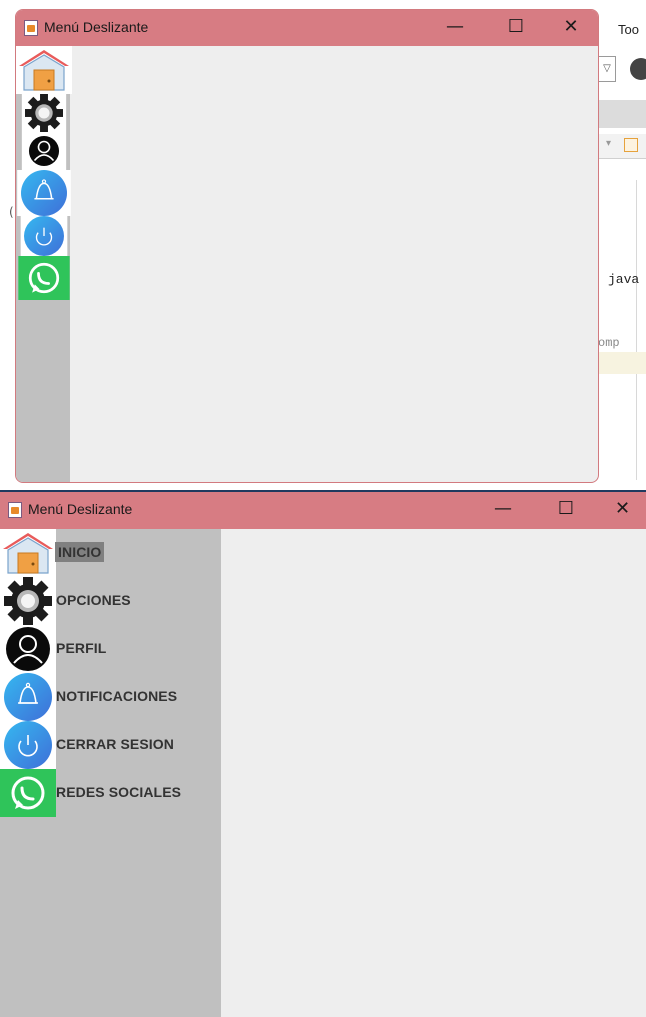  Describe the element at coordinates (119, 792) in the screenshot. I see `sidebar-item-label: REDES SOCIALES` at that location.